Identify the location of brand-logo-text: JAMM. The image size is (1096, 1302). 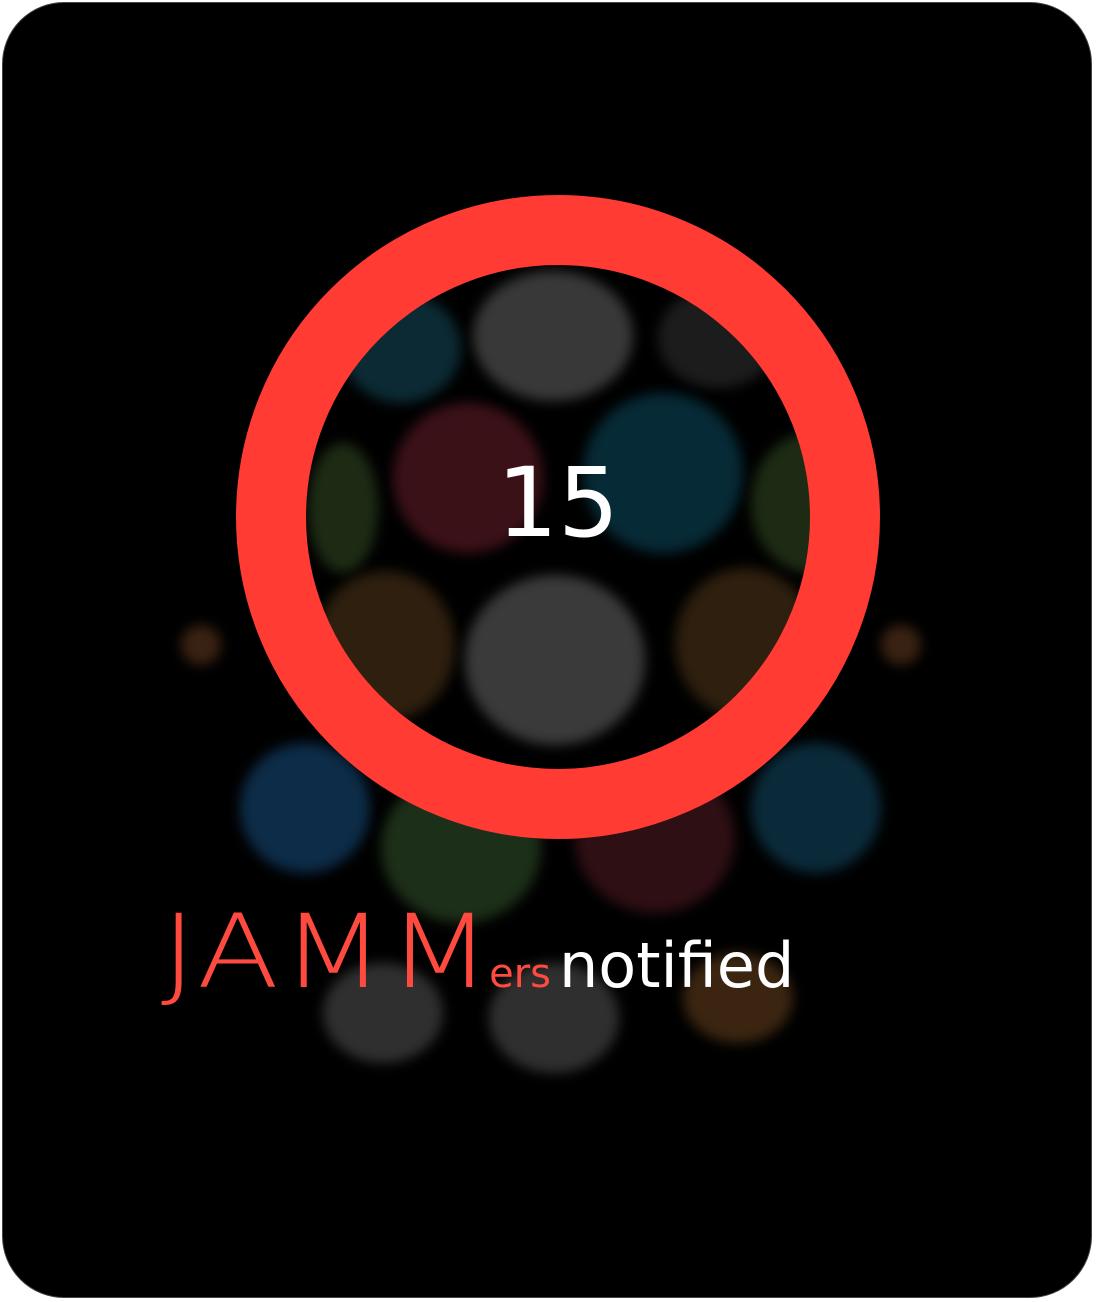
(327, 952).